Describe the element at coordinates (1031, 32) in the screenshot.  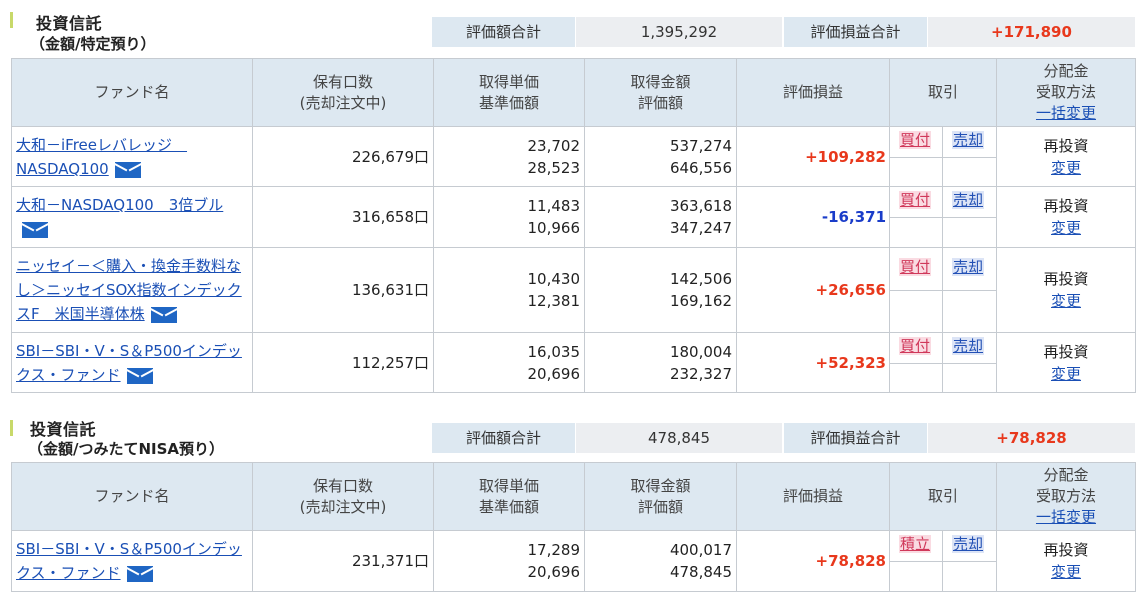
I see `gain-total-value: +171,890` at that location.